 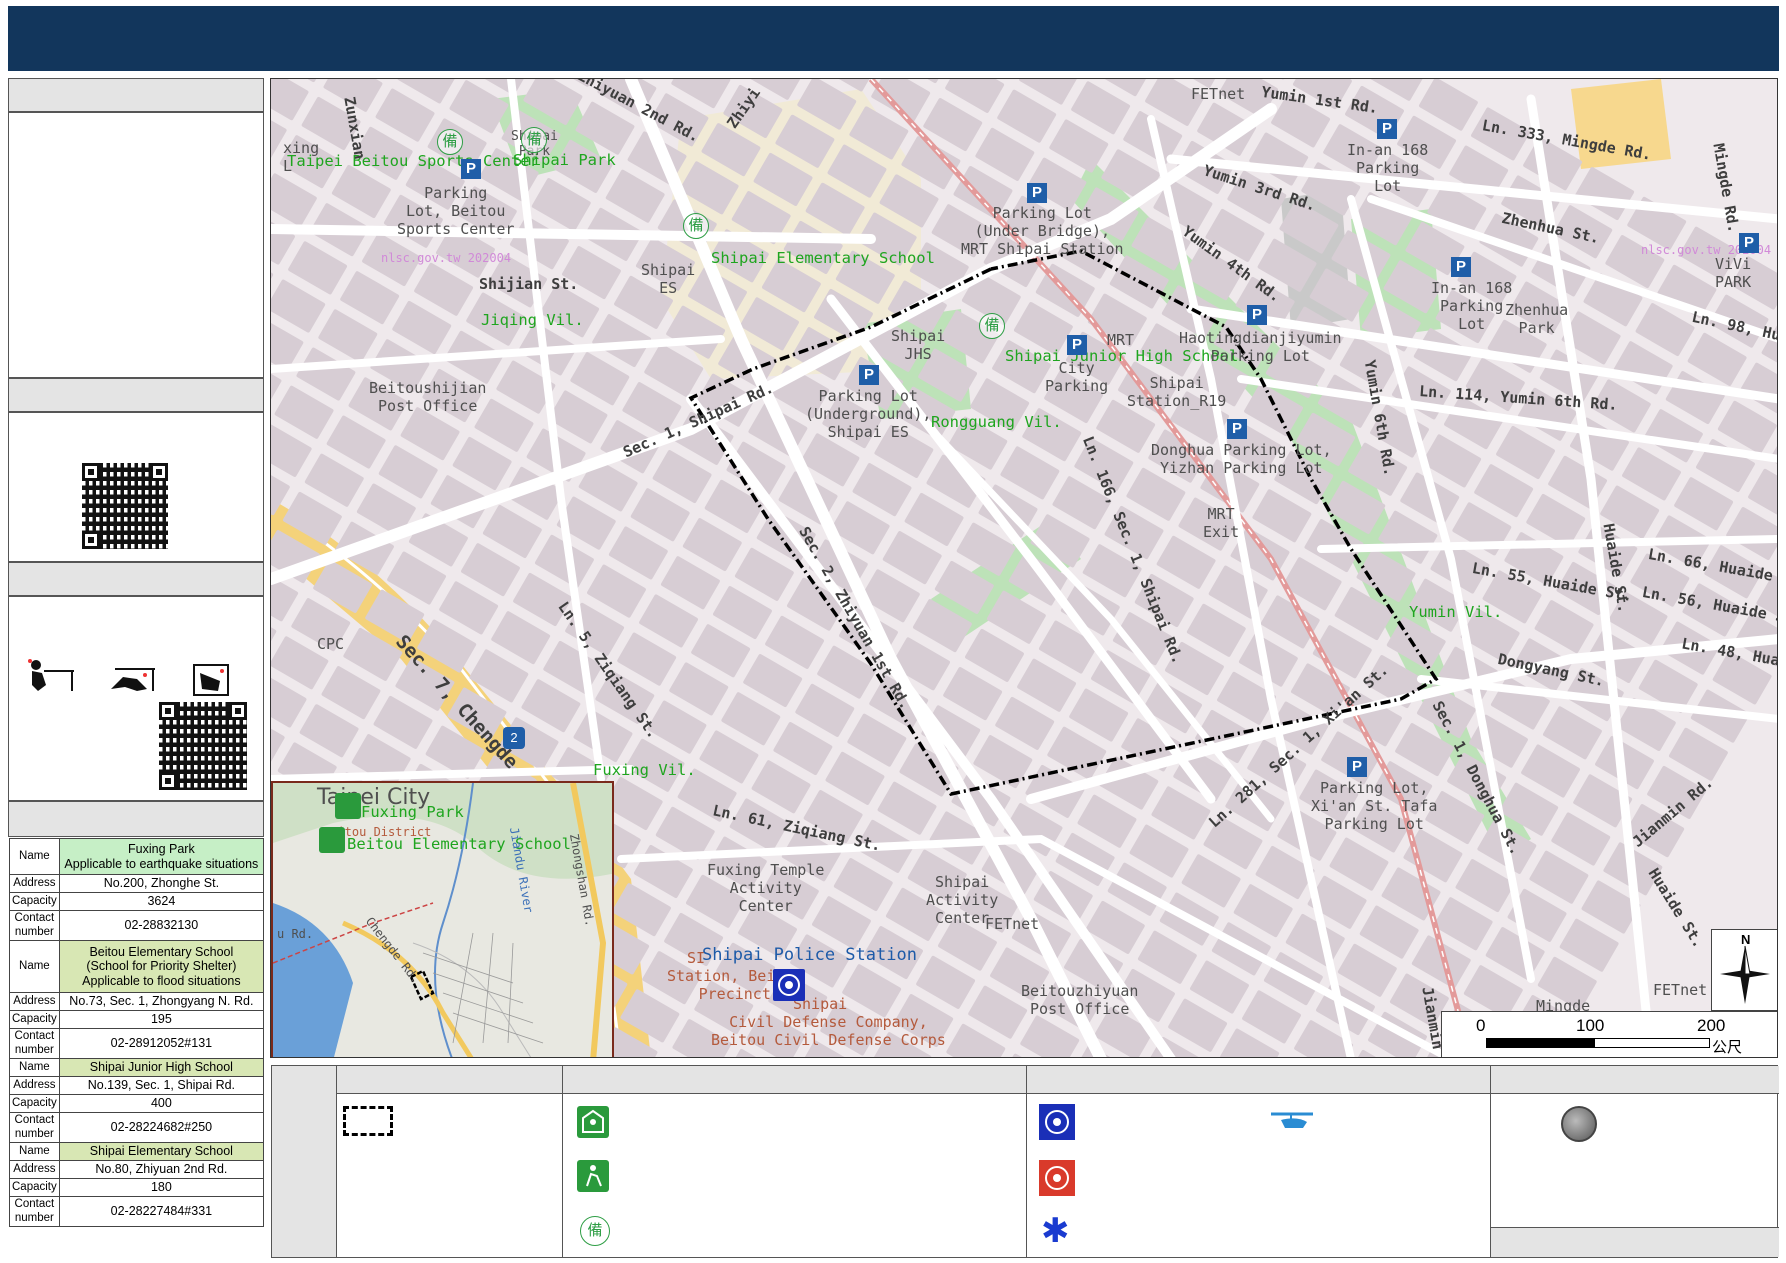 I want to click on shelter-capacity: 3624, so click(x=161, y=901).